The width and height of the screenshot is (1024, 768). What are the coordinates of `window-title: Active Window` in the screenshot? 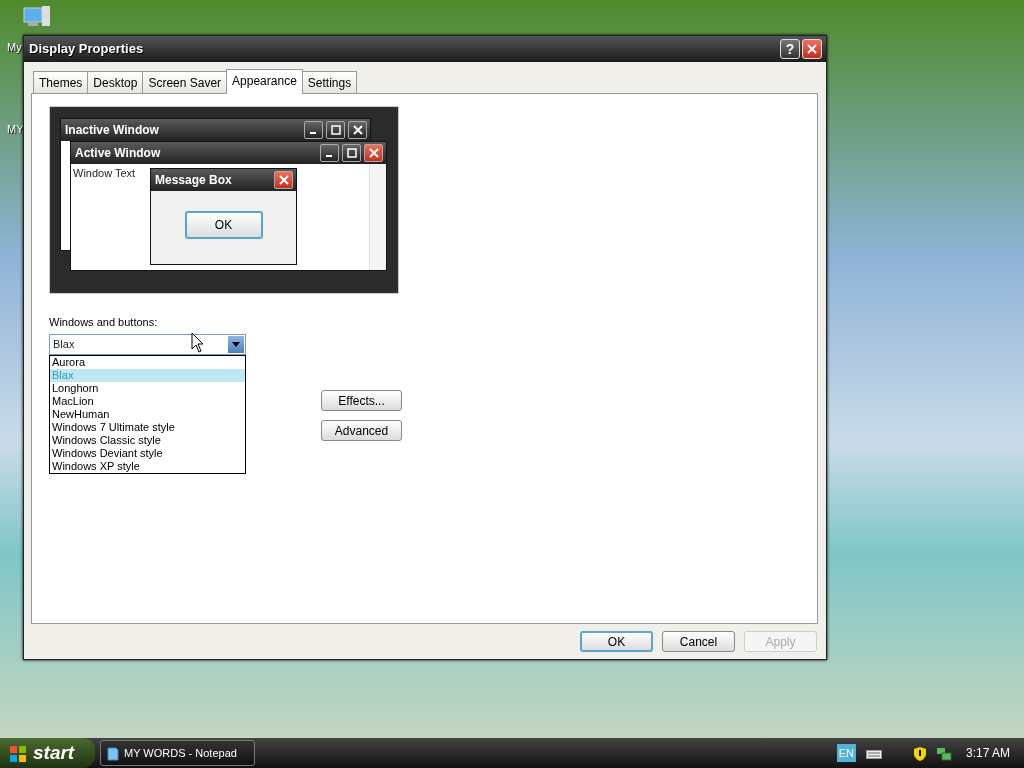 It's located at (118, 153).